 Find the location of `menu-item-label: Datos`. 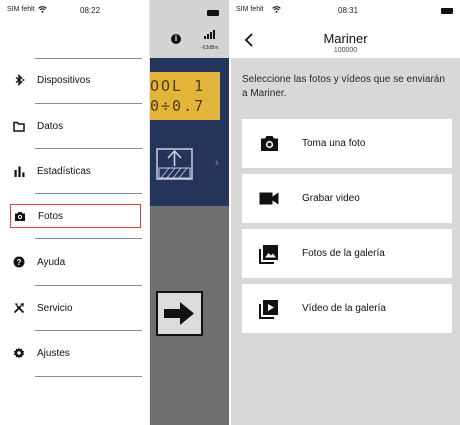

menu-item-label: Datos is located at coordinates (50, 126).